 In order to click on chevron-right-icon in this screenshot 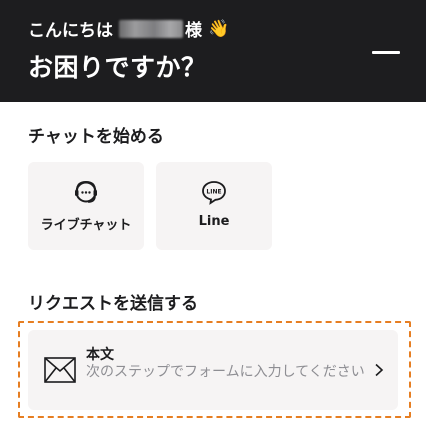, I will do `click(379, 370)`.